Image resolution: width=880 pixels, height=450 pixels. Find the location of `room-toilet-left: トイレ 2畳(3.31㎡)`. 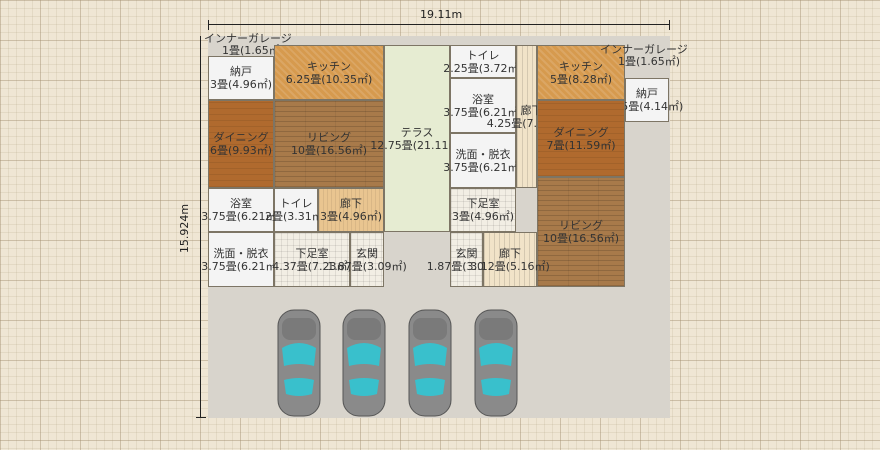

room-toilet-left: トイレ 2畳(3.31㎡) is located at coordinates (296, 210).